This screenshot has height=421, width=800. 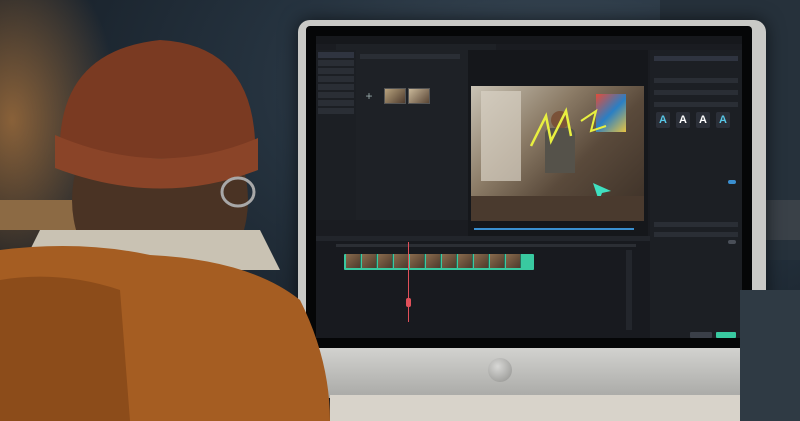 What do you see at coordinates (565, 408) in the screenshot?
I see `desk-surface` at bounding box center [565, 408].